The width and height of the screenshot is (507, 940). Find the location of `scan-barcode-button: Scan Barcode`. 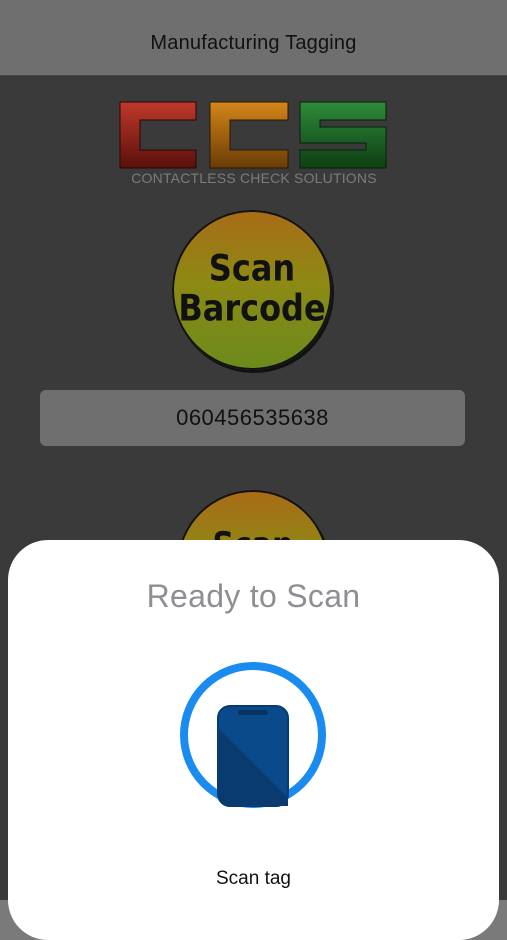

scan-barcode-button: Scan Barcode is located at coordinates (252, 290).